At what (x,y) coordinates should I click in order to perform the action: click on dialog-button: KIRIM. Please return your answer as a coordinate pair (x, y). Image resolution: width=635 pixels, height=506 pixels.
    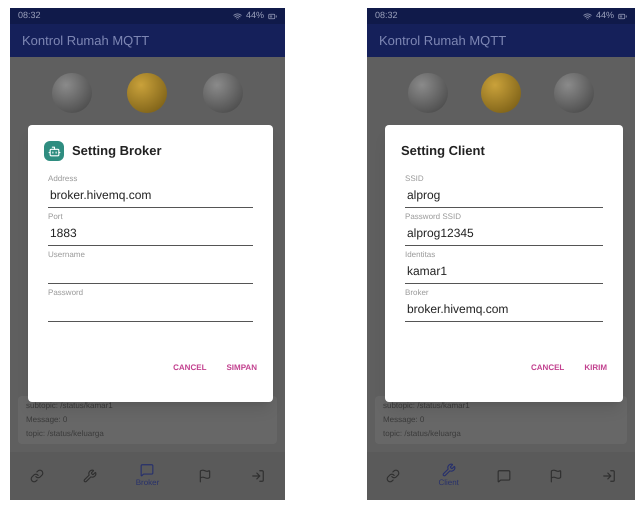
    Looking at the image, I should click on (595, 368).